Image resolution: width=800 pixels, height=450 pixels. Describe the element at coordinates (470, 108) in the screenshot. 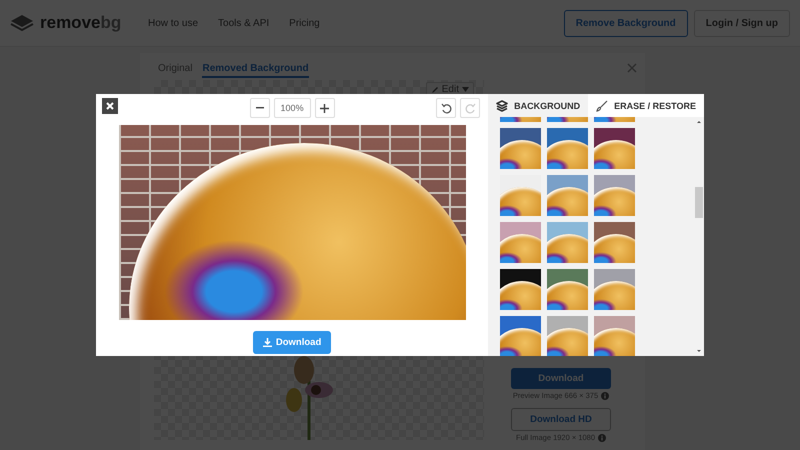

I see `redo-icon` at that location.